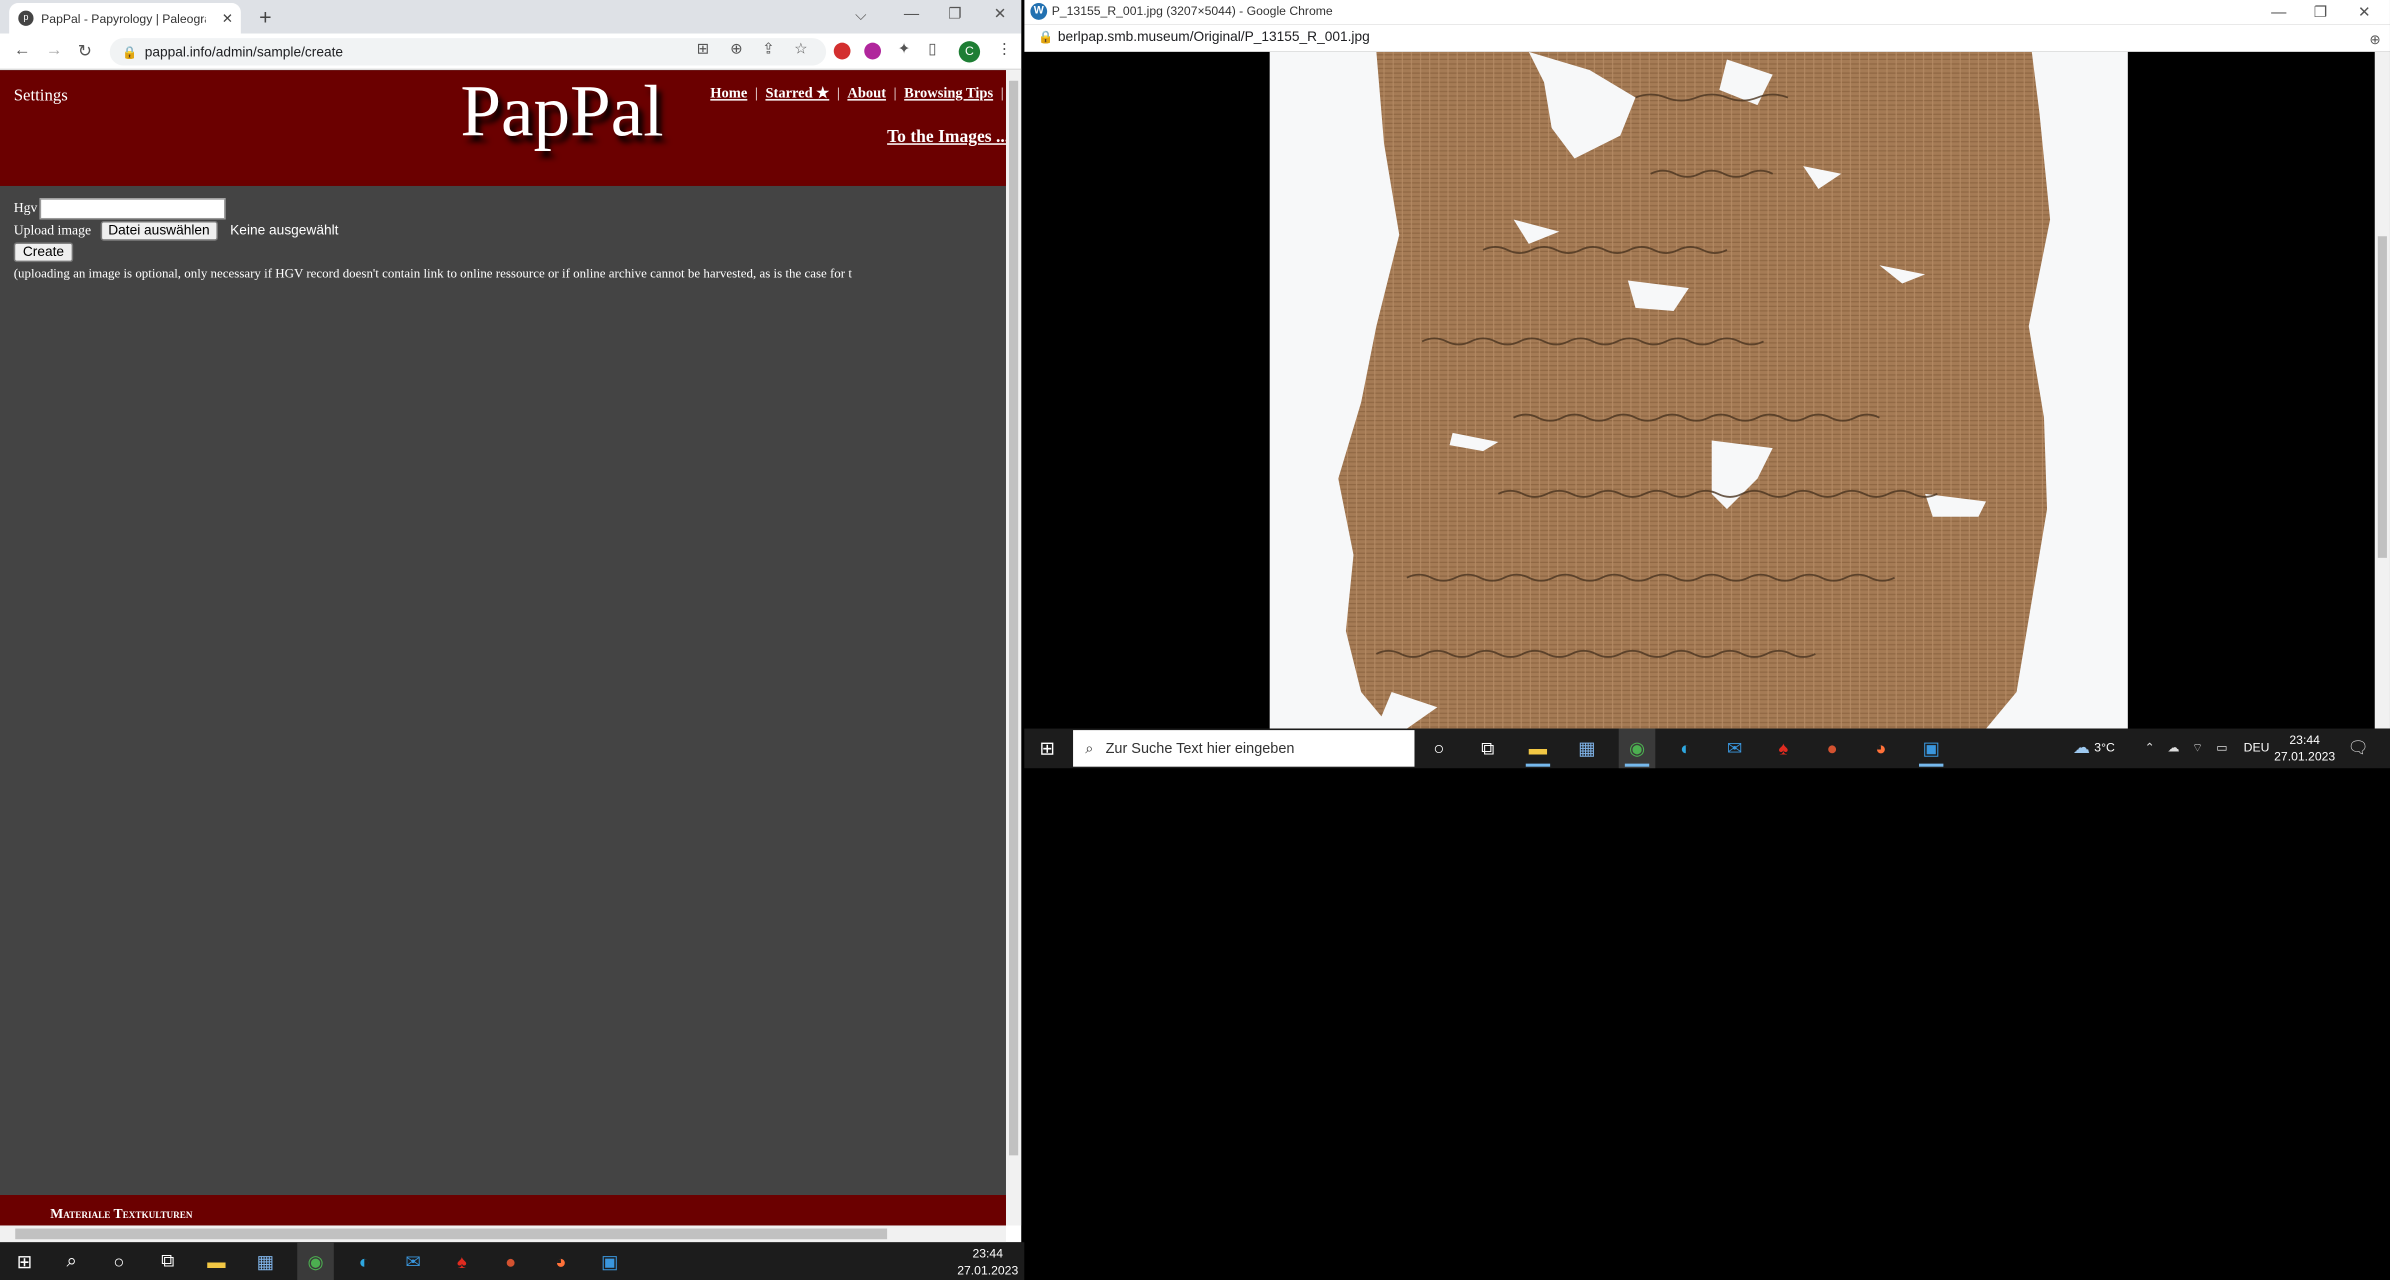  Describe the element at coordinates (265, 17) in the screenshot. I see `new-tab-icon: +` at that location.